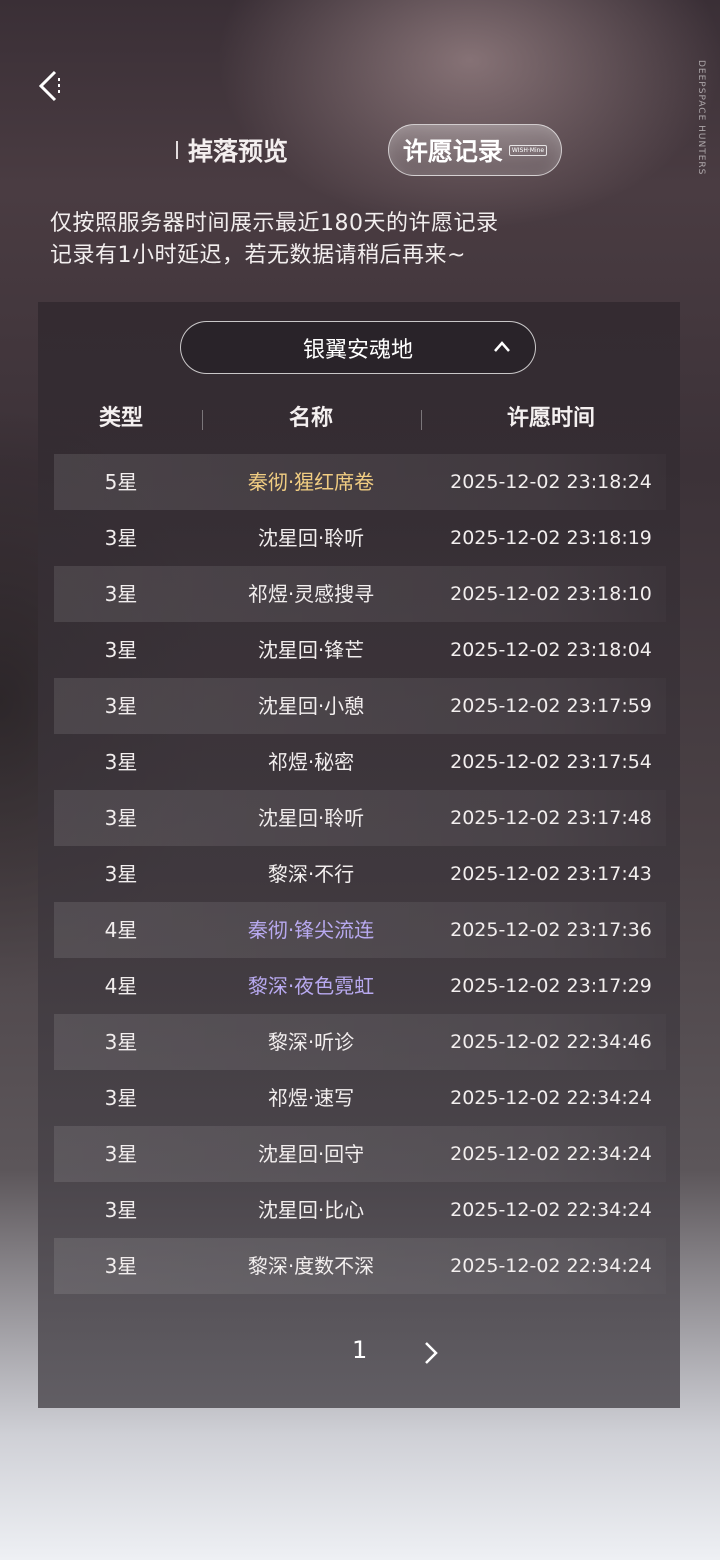 This screenshot has width=720, height=1560. Describe the element at coordinates (360, 1042) in the screenshot. I see `table-row: 3星 黎深·听诊 2025-12-02 22:34:46` at that location.